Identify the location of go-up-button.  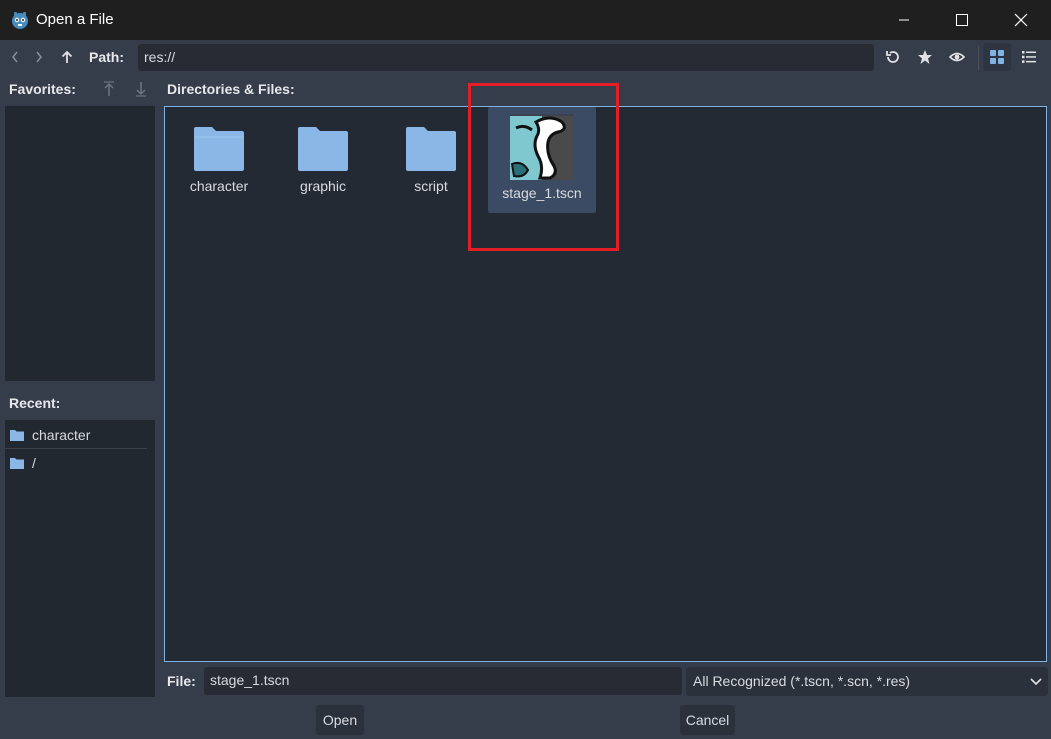
(67, 57).